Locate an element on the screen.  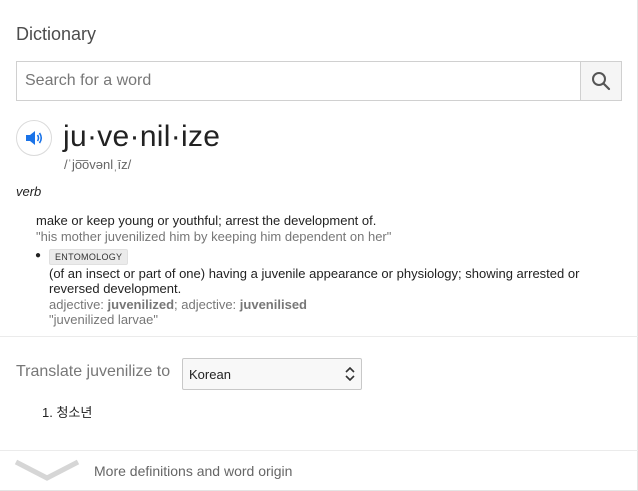
search-button is located at coordinates (600, 81).